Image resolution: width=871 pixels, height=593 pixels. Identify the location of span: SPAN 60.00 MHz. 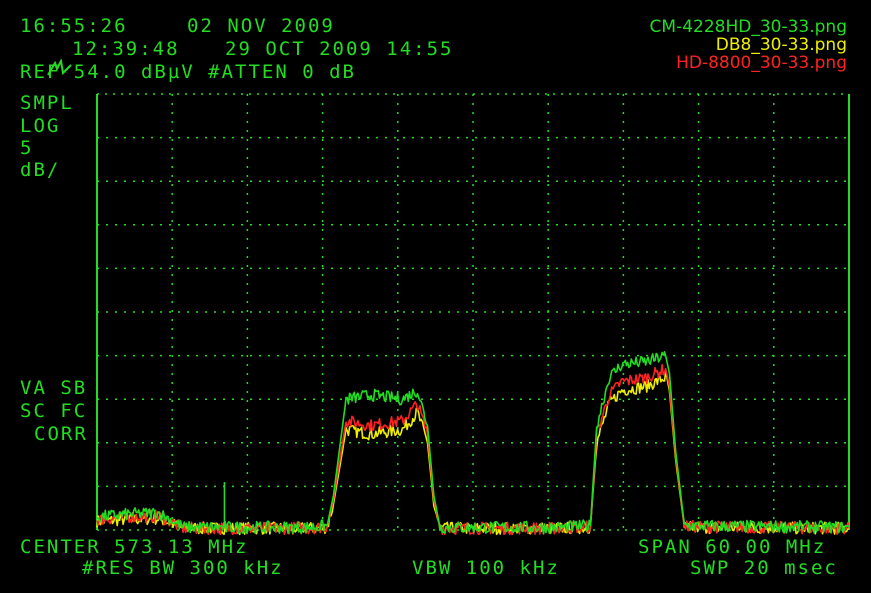
(732, 547).